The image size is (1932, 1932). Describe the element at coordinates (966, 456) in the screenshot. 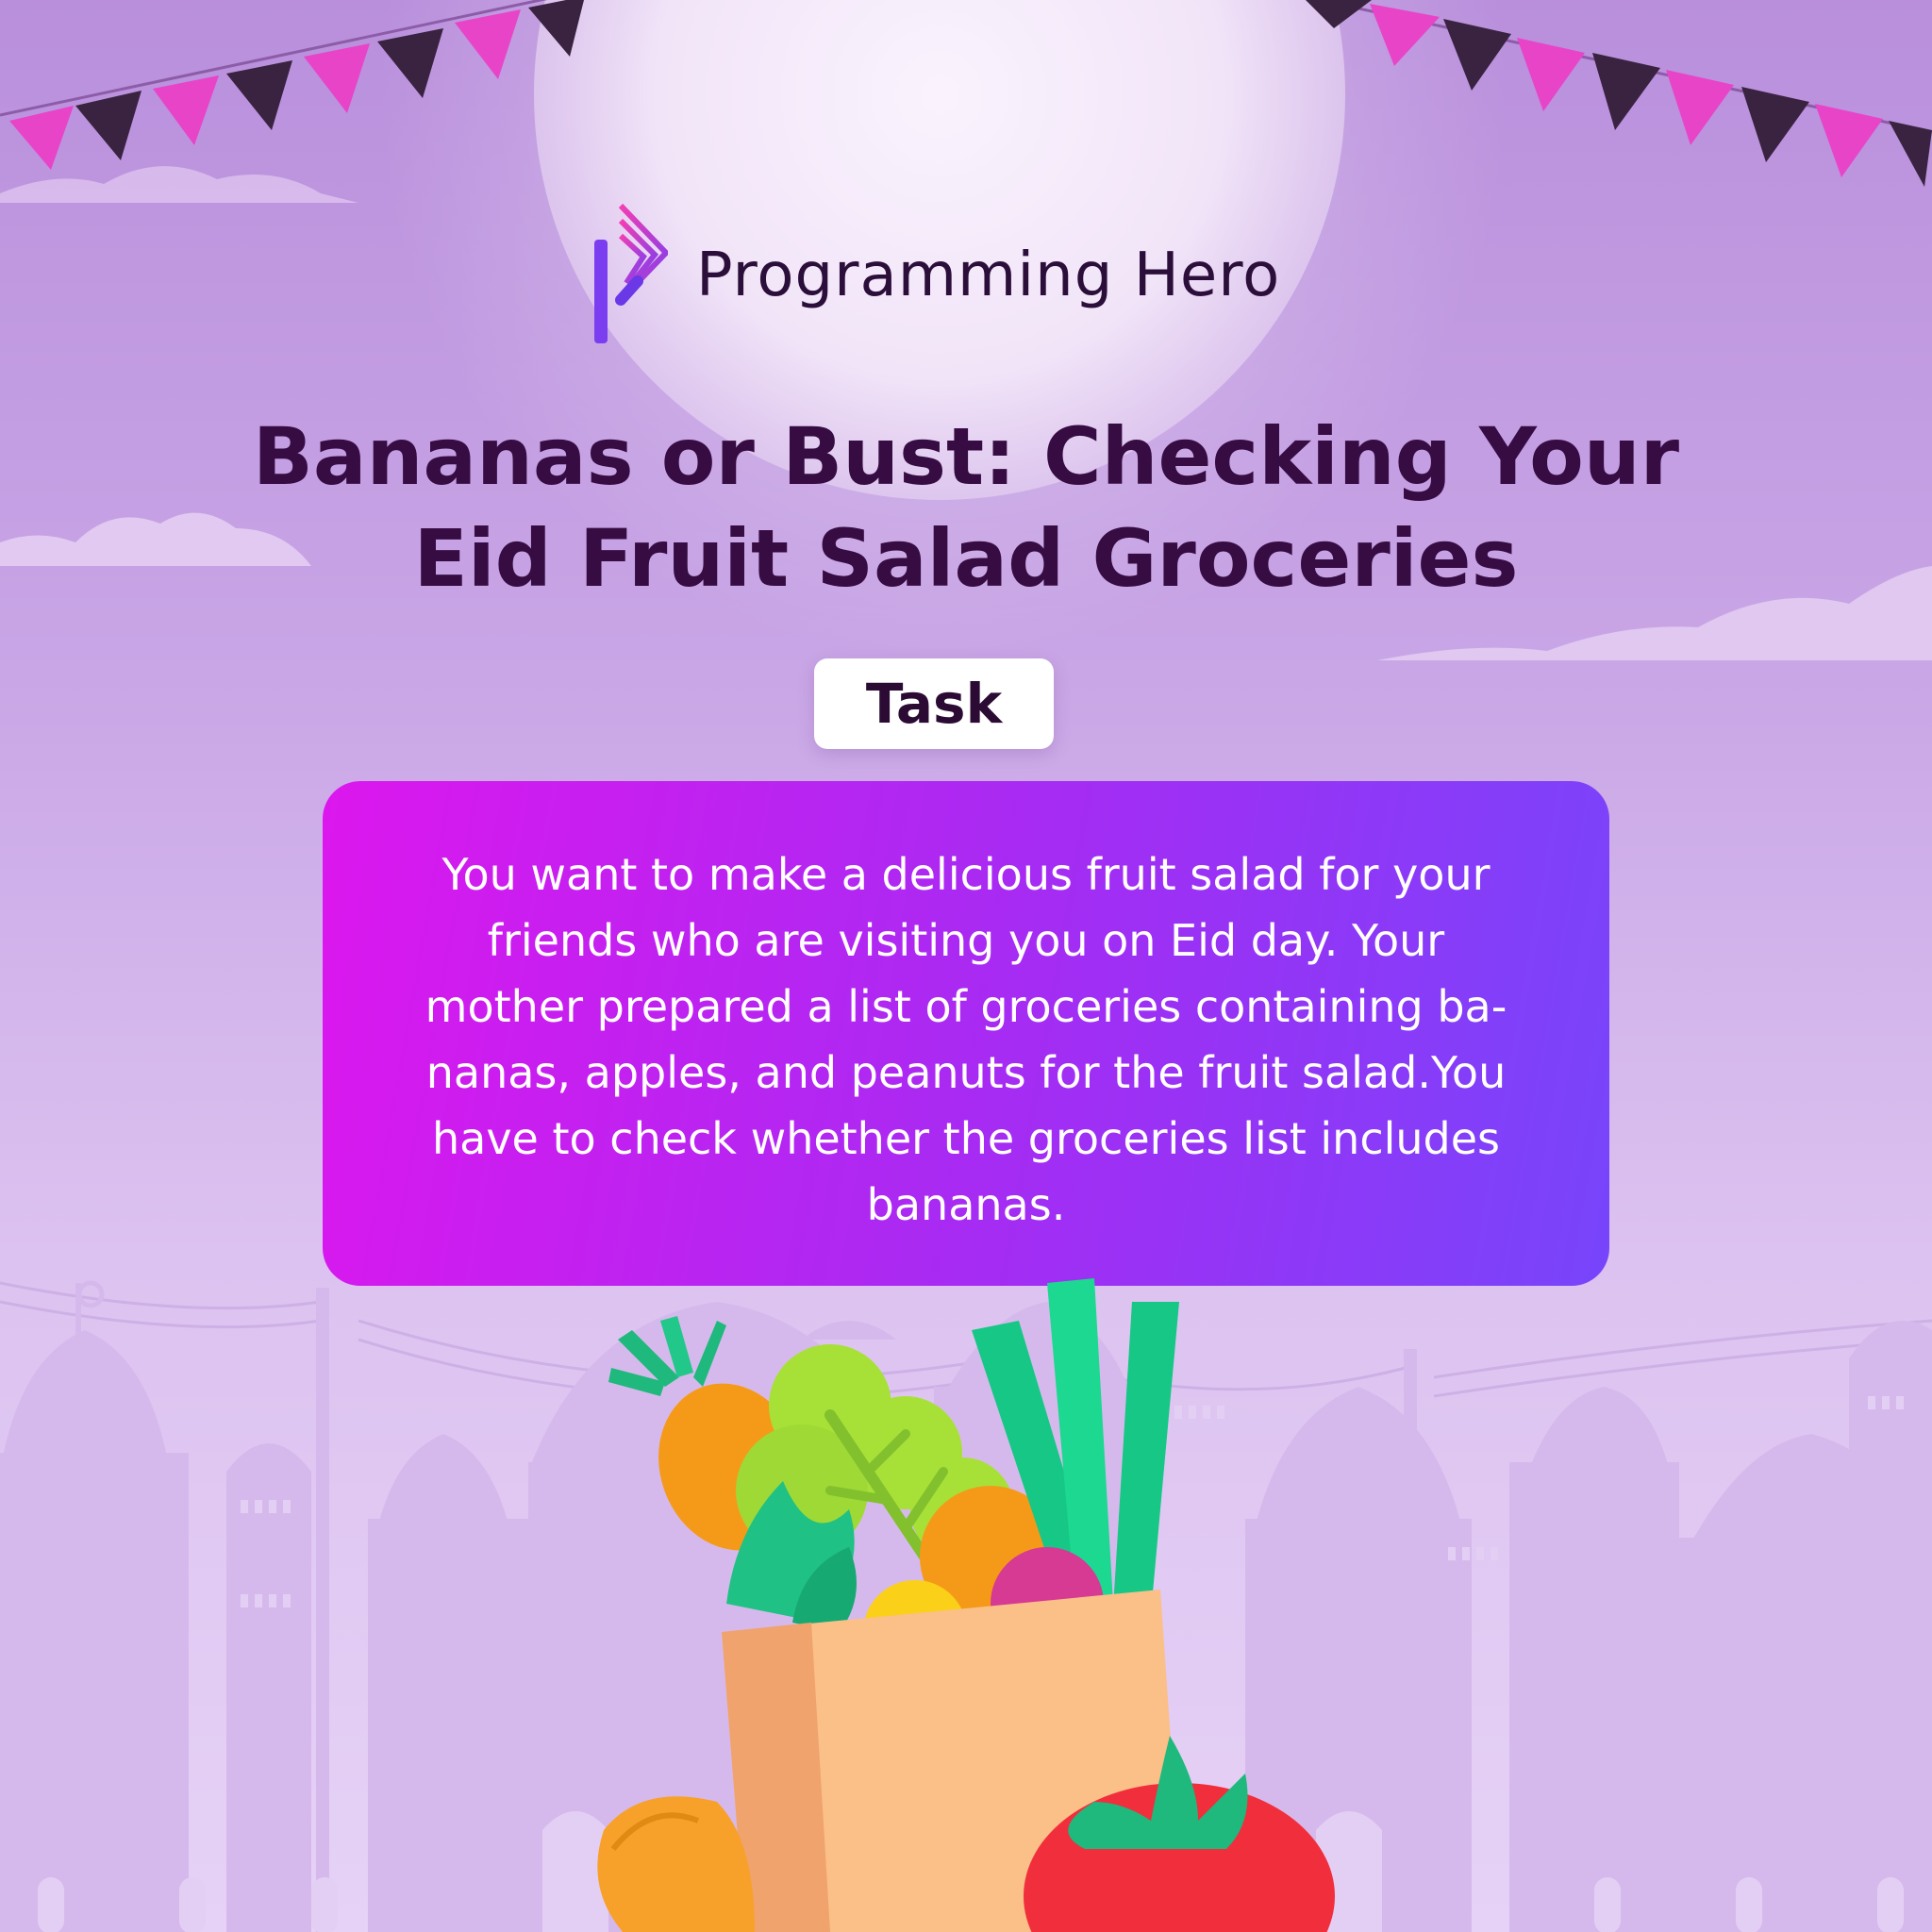

I see `title-line-1: Bananas or Bust: Checking Your` at that location.